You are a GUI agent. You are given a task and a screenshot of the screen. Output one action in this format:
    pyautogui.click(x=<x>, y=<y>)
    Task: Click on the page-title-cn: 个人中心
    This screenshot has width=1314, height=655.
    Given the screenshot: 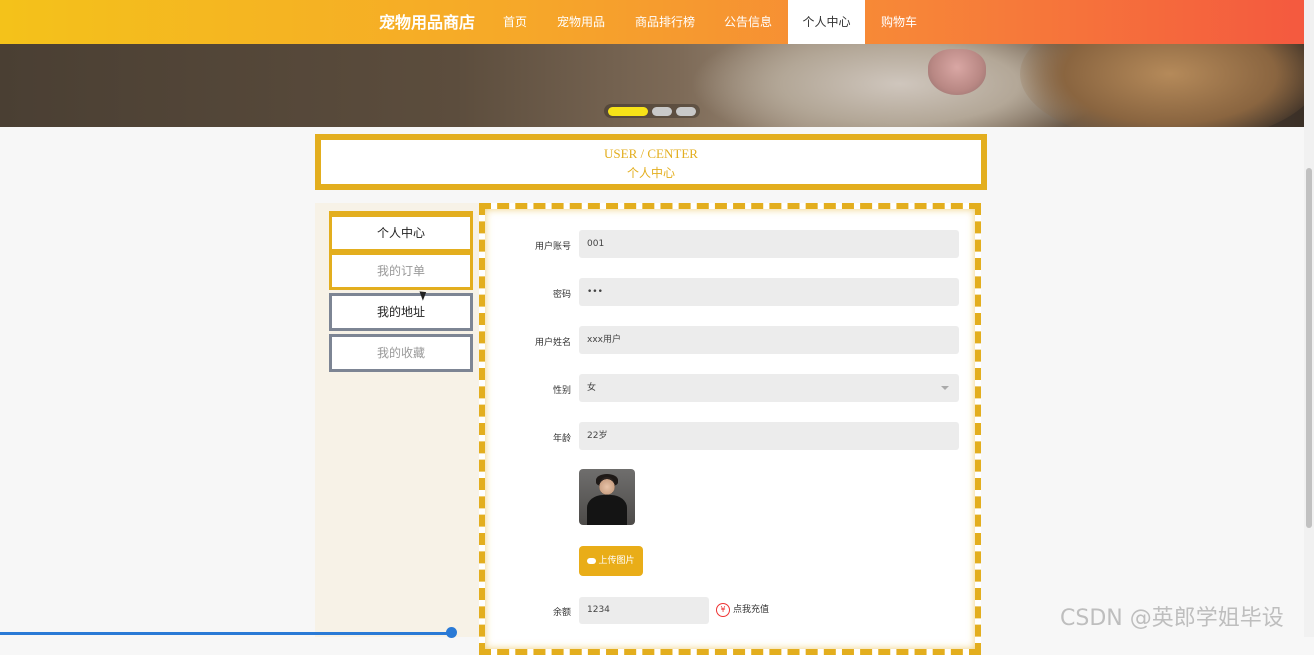 What is the action you would take?
    pyautogui.click(x=650, y=173)
    